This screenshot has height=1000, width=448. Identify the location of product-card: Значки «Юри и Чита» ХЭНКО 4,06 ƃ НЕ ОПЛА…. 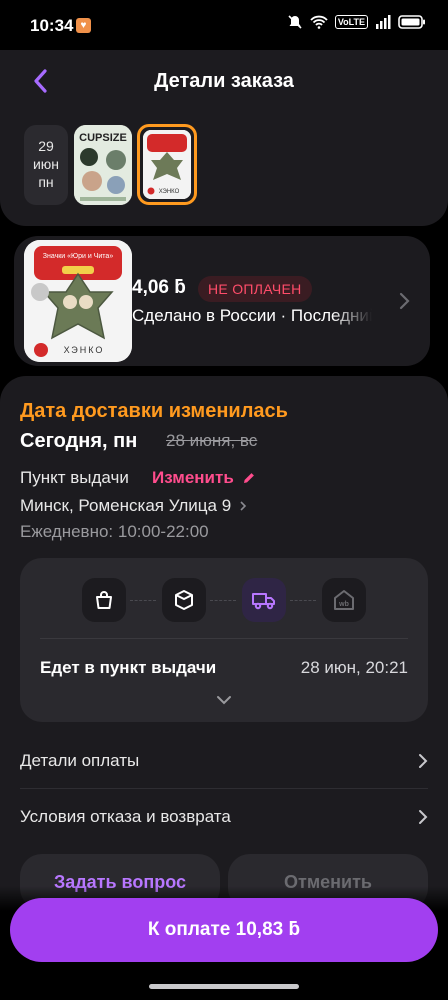
(222, 301).